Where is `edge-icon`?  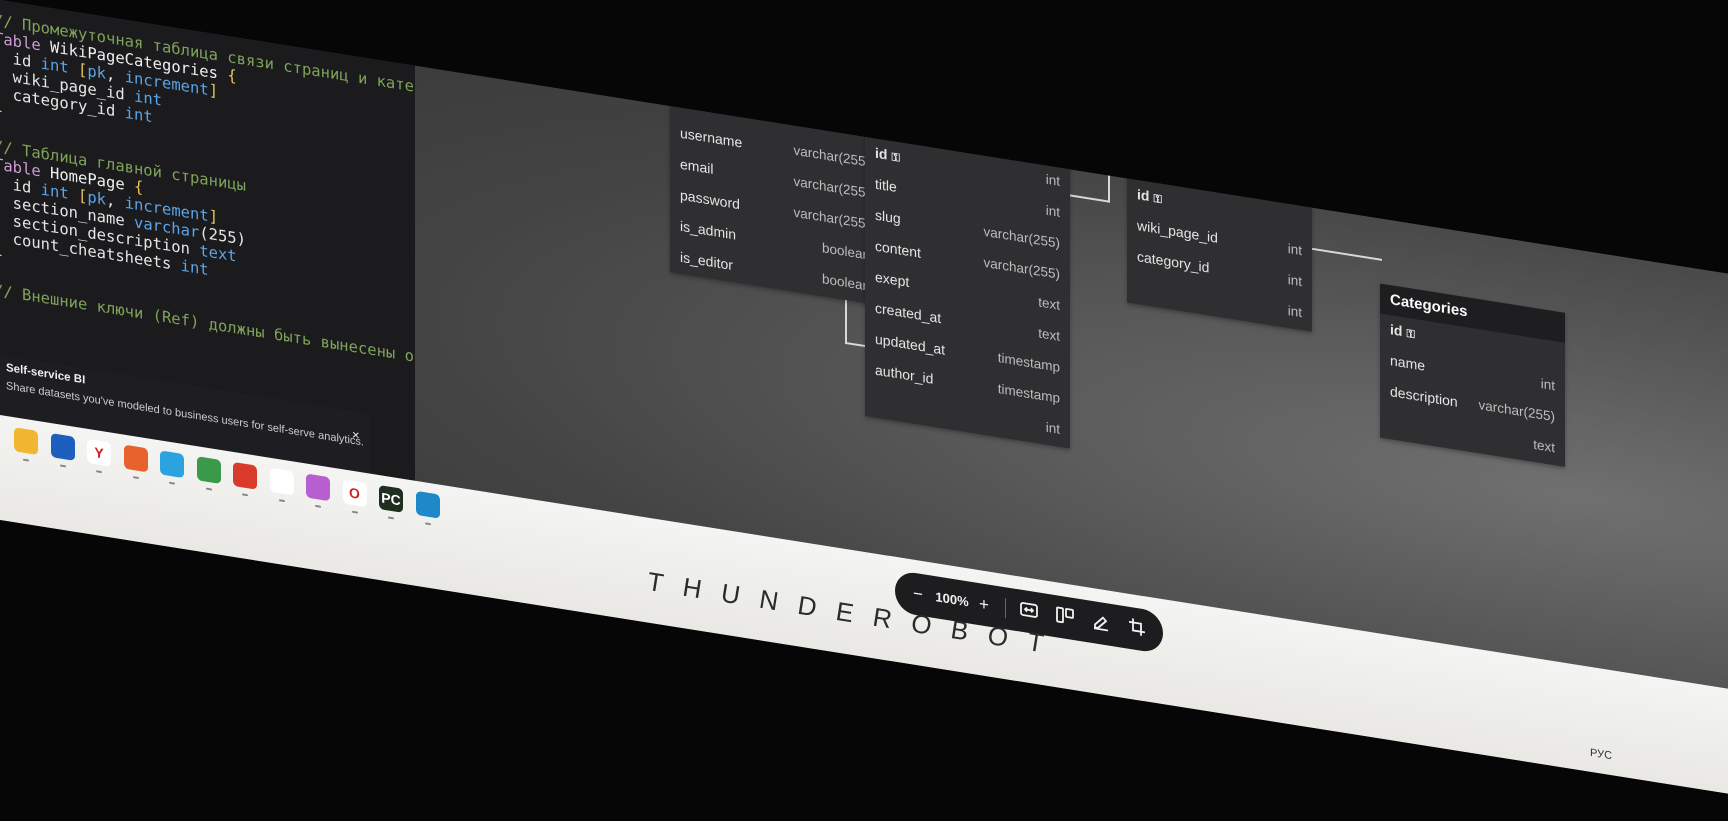 edge-icon is located at coordinates (427, 504).